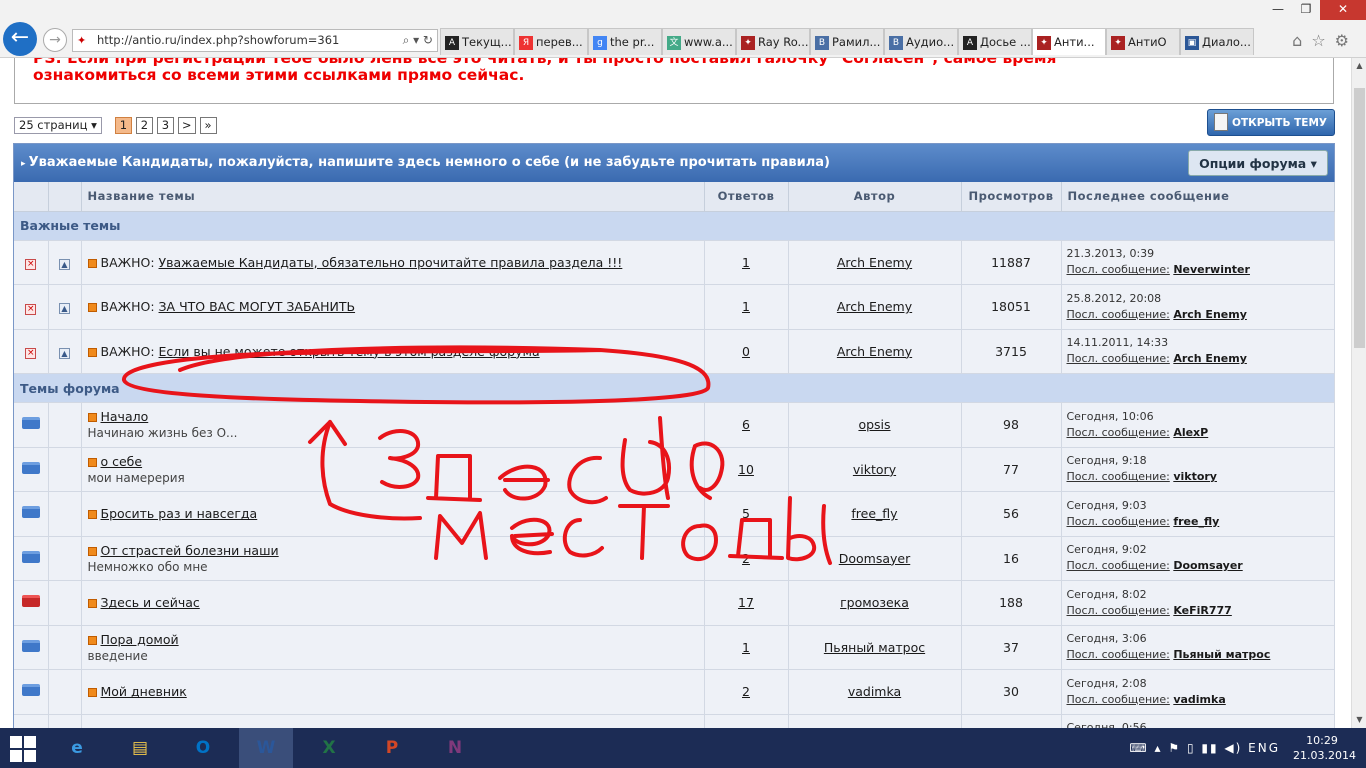 This screenshot has width=1366, height=768. Describe the element at coordinates (92, 604) in the screenshot. I see `topic-marker-icon` at that location.